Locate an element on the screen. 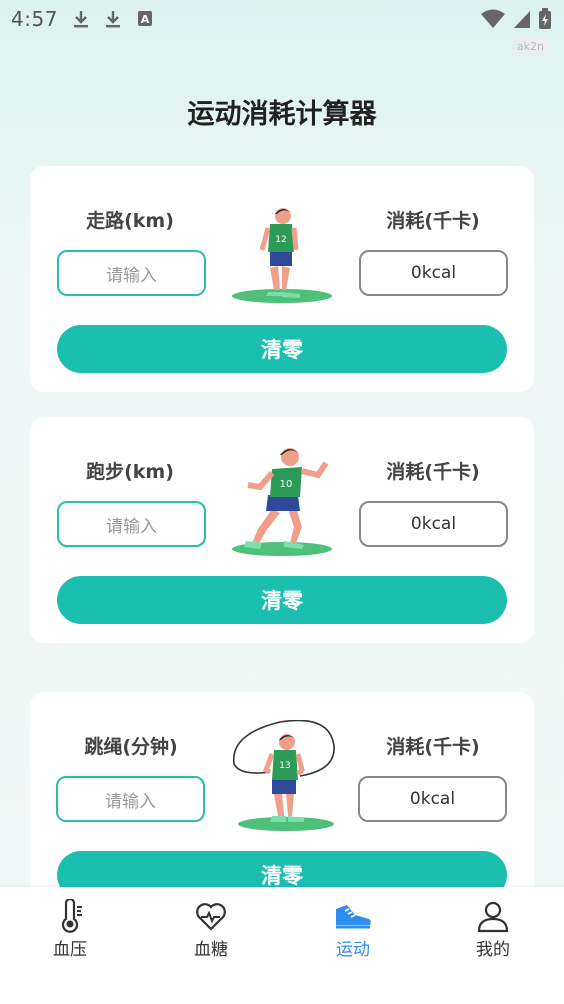 The height and width of the screenshot is (1004, 564). battery-icon is located at coordinates (545, 18).